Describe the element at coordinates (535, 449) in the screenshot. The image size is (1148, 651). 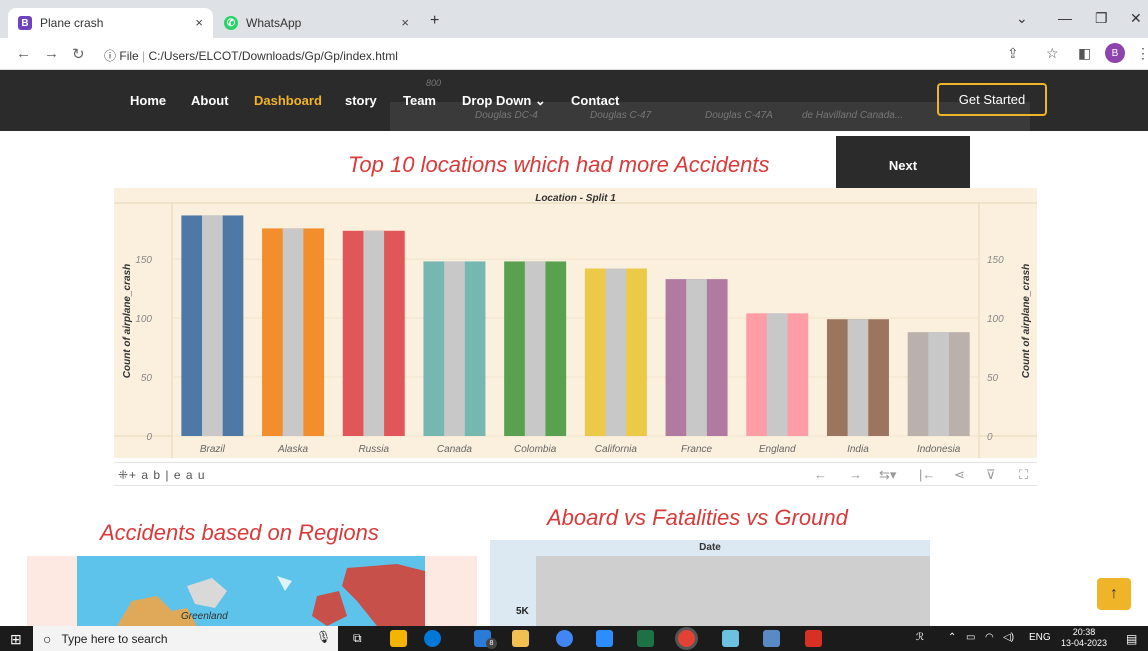
I see `x-tick-label: Colombia` at that location.